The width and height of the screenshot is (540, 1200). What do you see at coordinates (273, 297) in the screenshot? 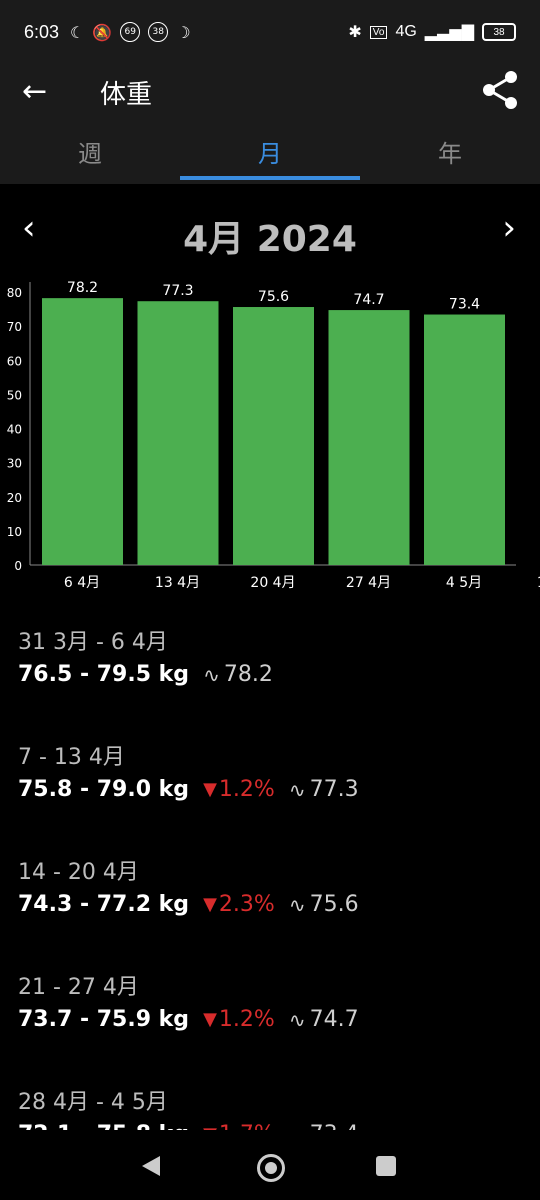
I see `bar-value-label: 75.6` at bounding box center [273, 297].